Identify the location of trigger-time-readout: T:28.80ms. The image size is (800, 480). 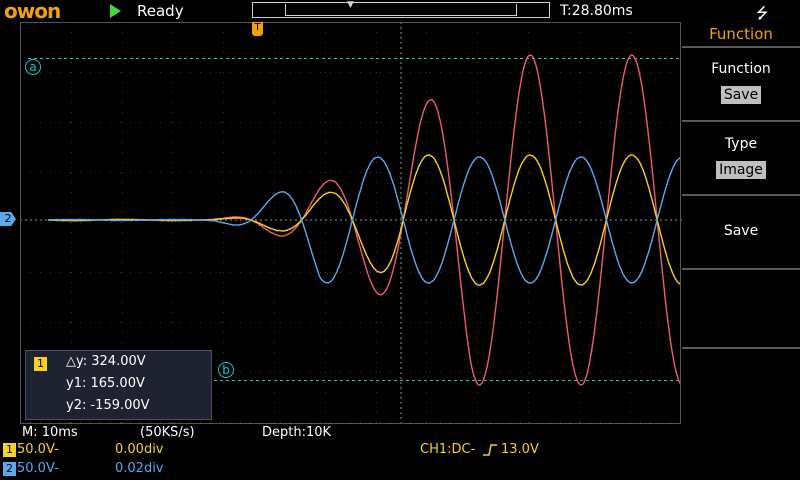
(596, 11).